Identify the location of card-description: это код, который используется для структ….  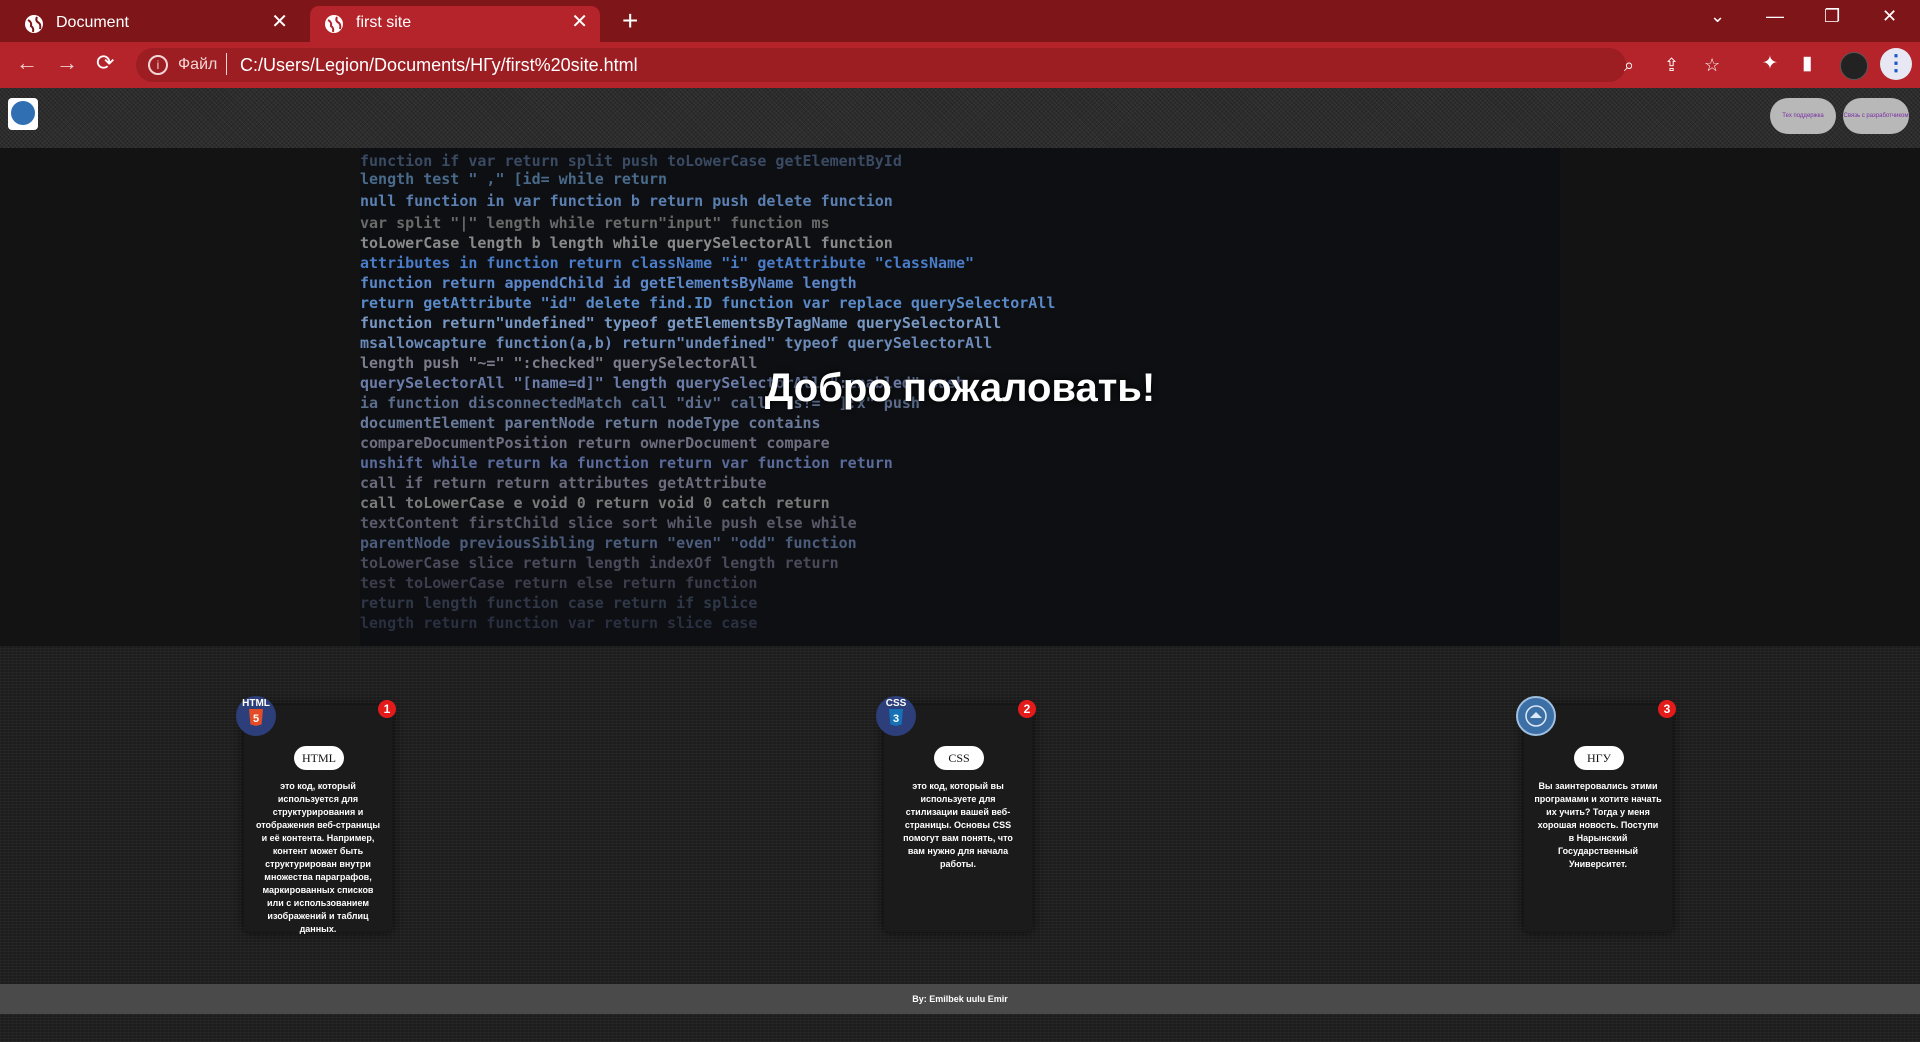
(318, 857).